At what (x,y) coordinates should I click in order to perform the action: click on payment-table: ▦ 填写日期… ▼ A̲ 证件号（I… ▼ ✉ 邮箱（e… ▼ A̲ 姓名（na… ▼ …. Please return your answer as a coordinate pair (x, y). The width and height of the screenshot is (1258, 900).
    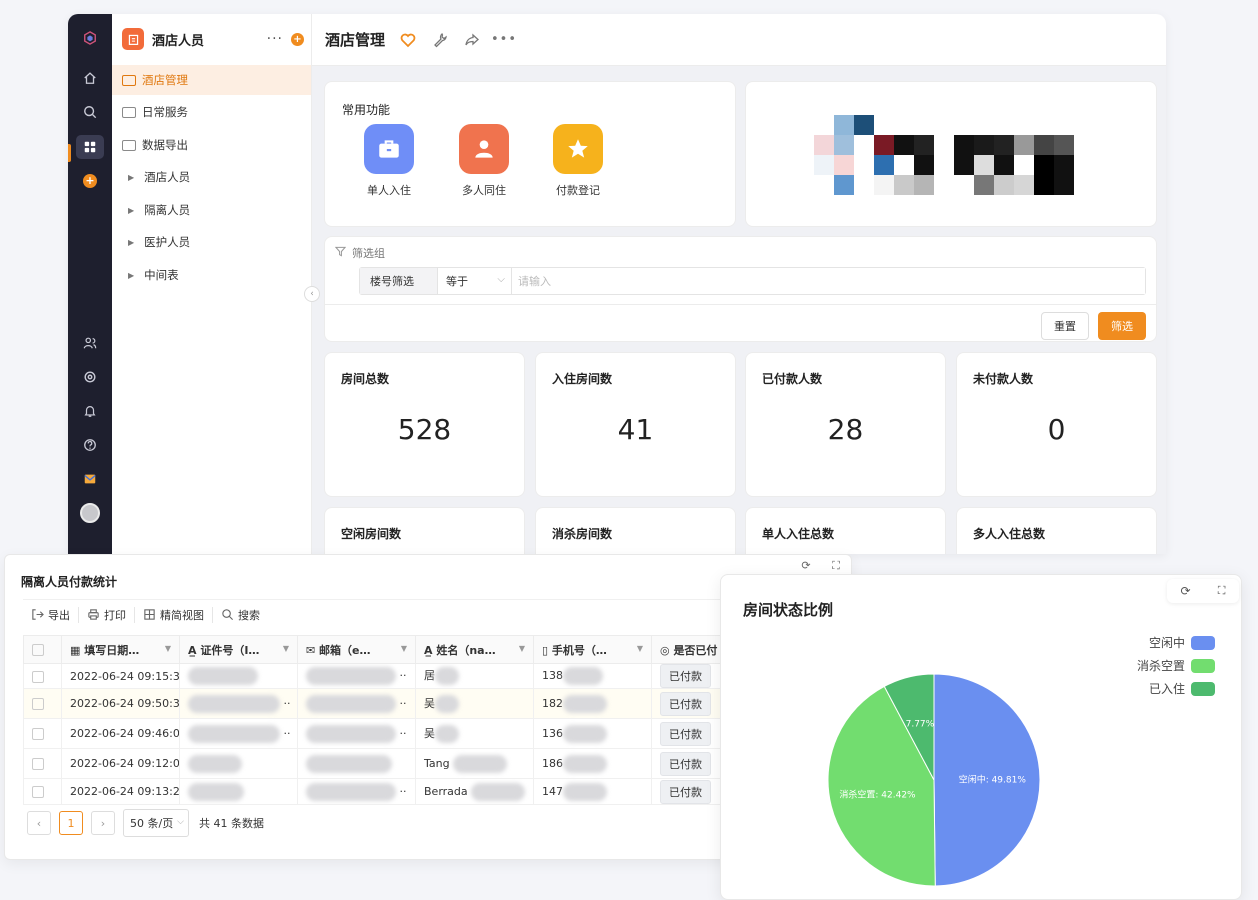
    Looking at the image, I should click on (373, 720).